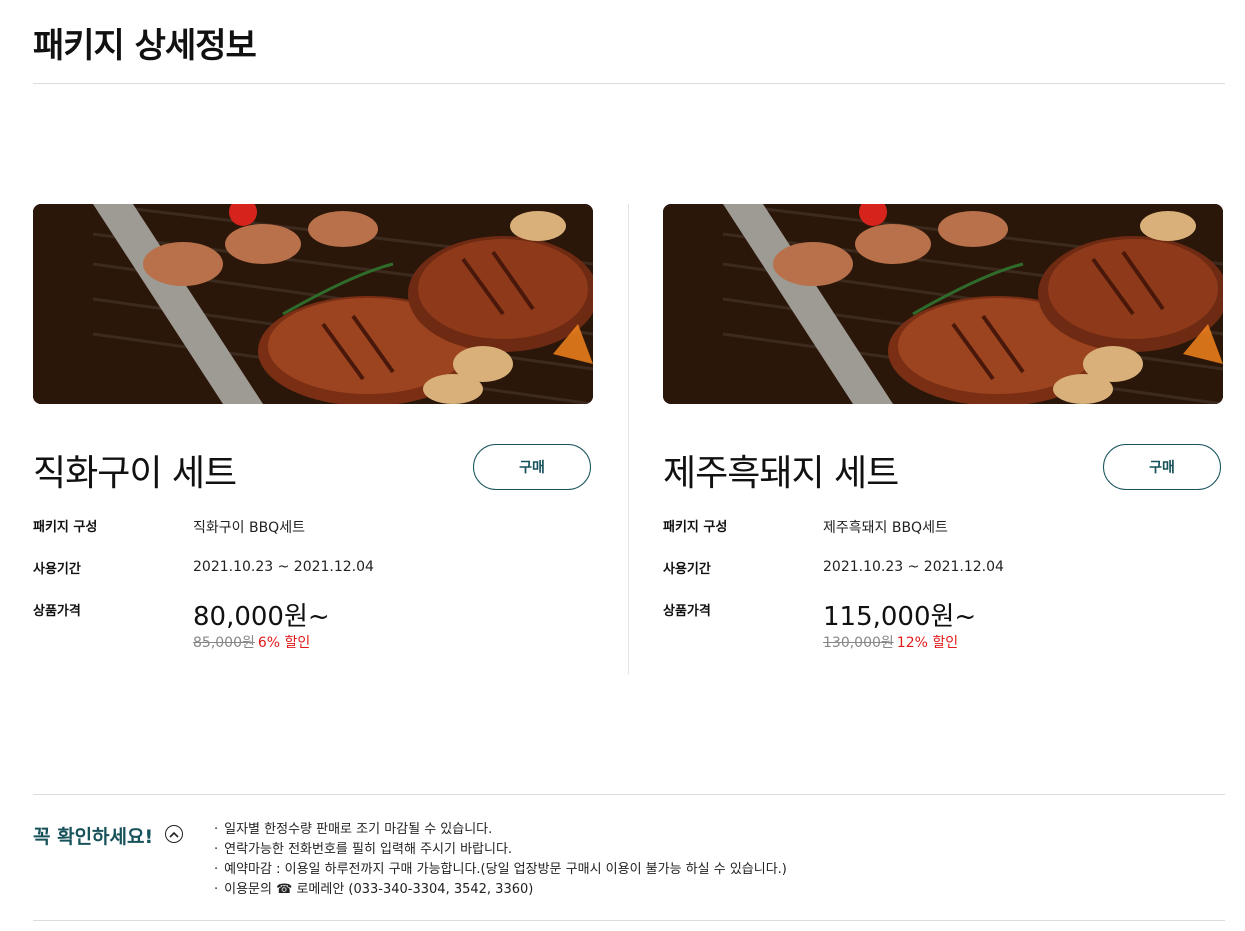 This screenshot has width=1245, height=931. Describe the element at coordinates (927, 643) in the screenshot. I see `discount-rate: 12% 할인` at that location.